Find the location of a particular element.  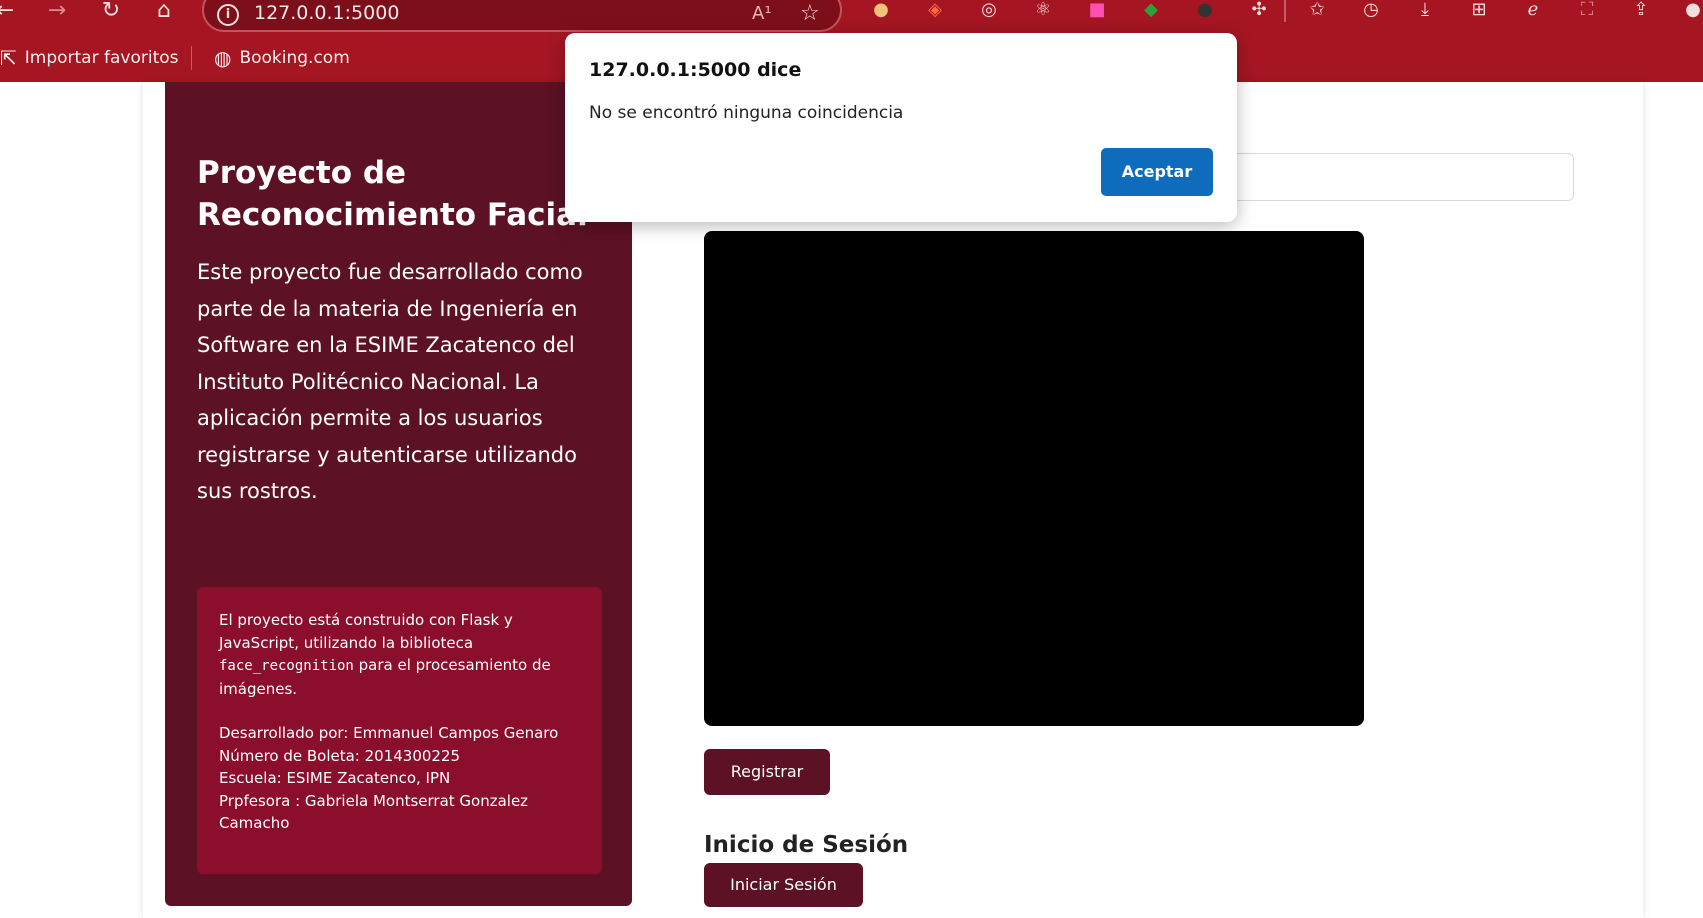

bookmark-import-favorites: ⇱ Importar favoritos is located at coordinates (89, 58).